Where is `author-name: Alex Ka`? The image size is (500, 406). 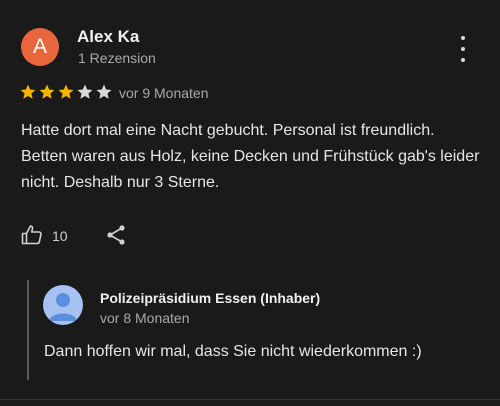 author-name: Alex Ka is located at coordinates (108, 37).